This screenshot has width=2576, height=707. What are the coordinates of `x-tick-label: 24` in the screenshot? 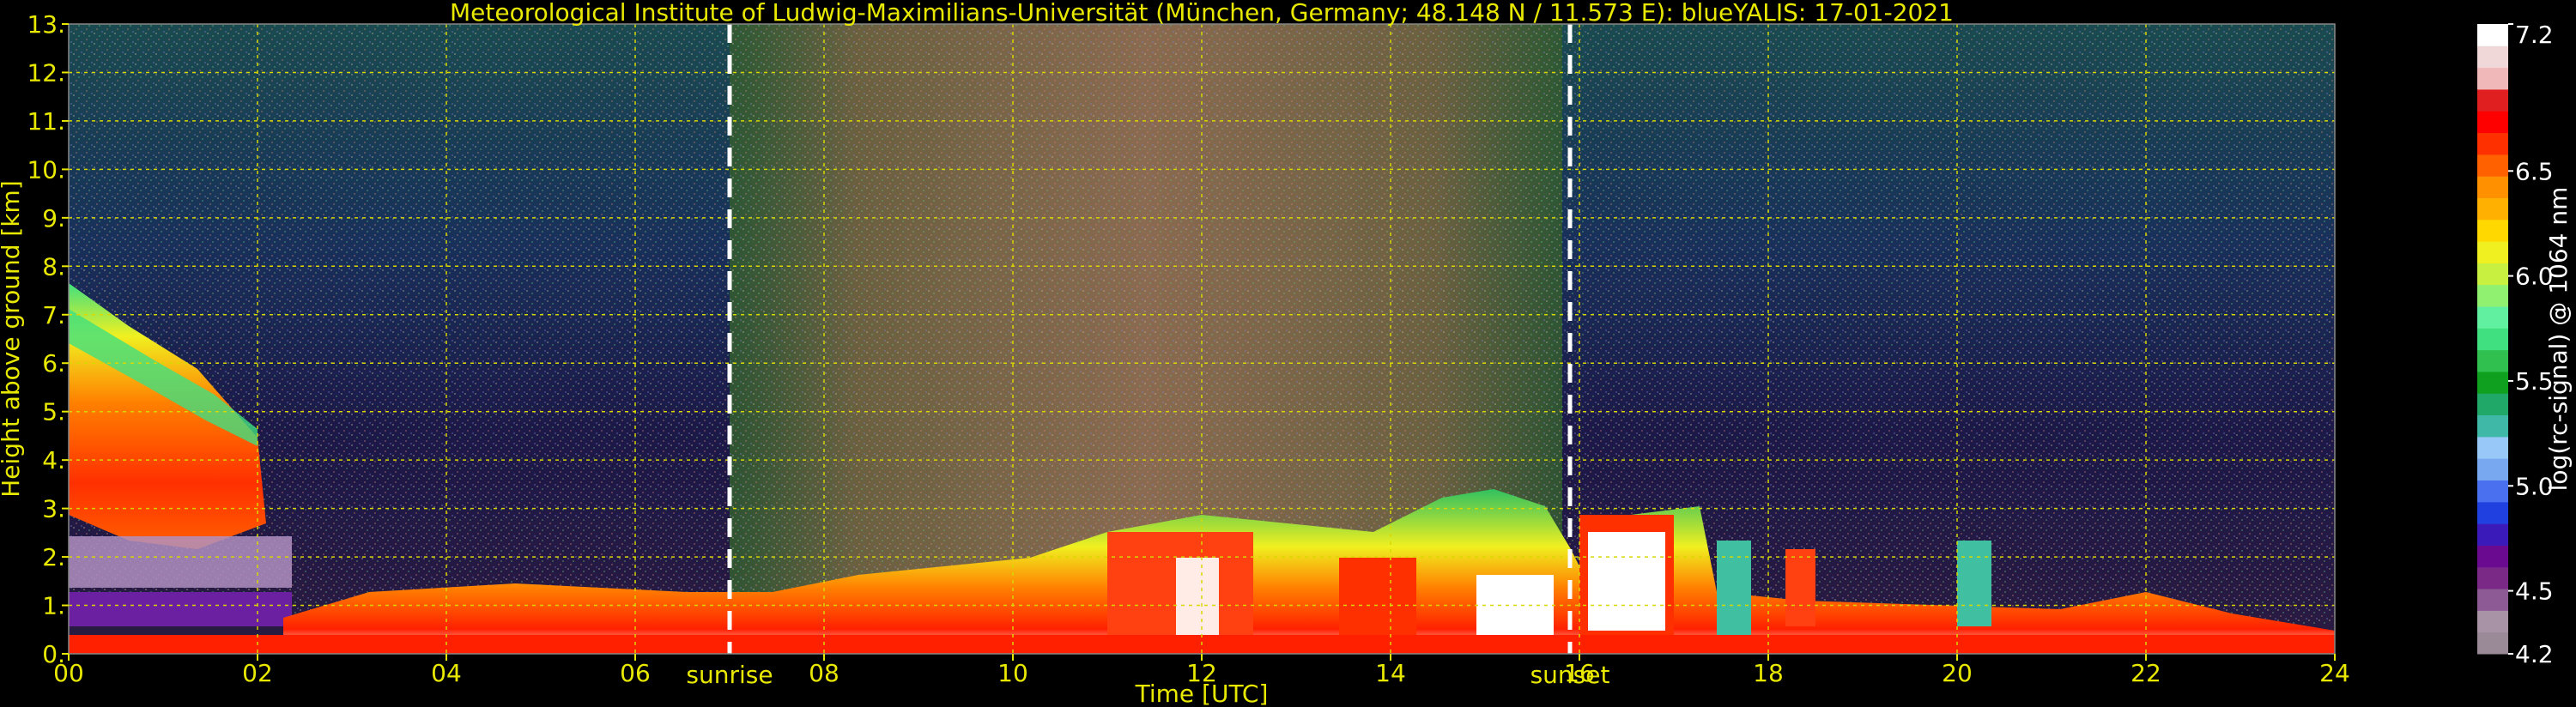 It's located at (2334, 673).